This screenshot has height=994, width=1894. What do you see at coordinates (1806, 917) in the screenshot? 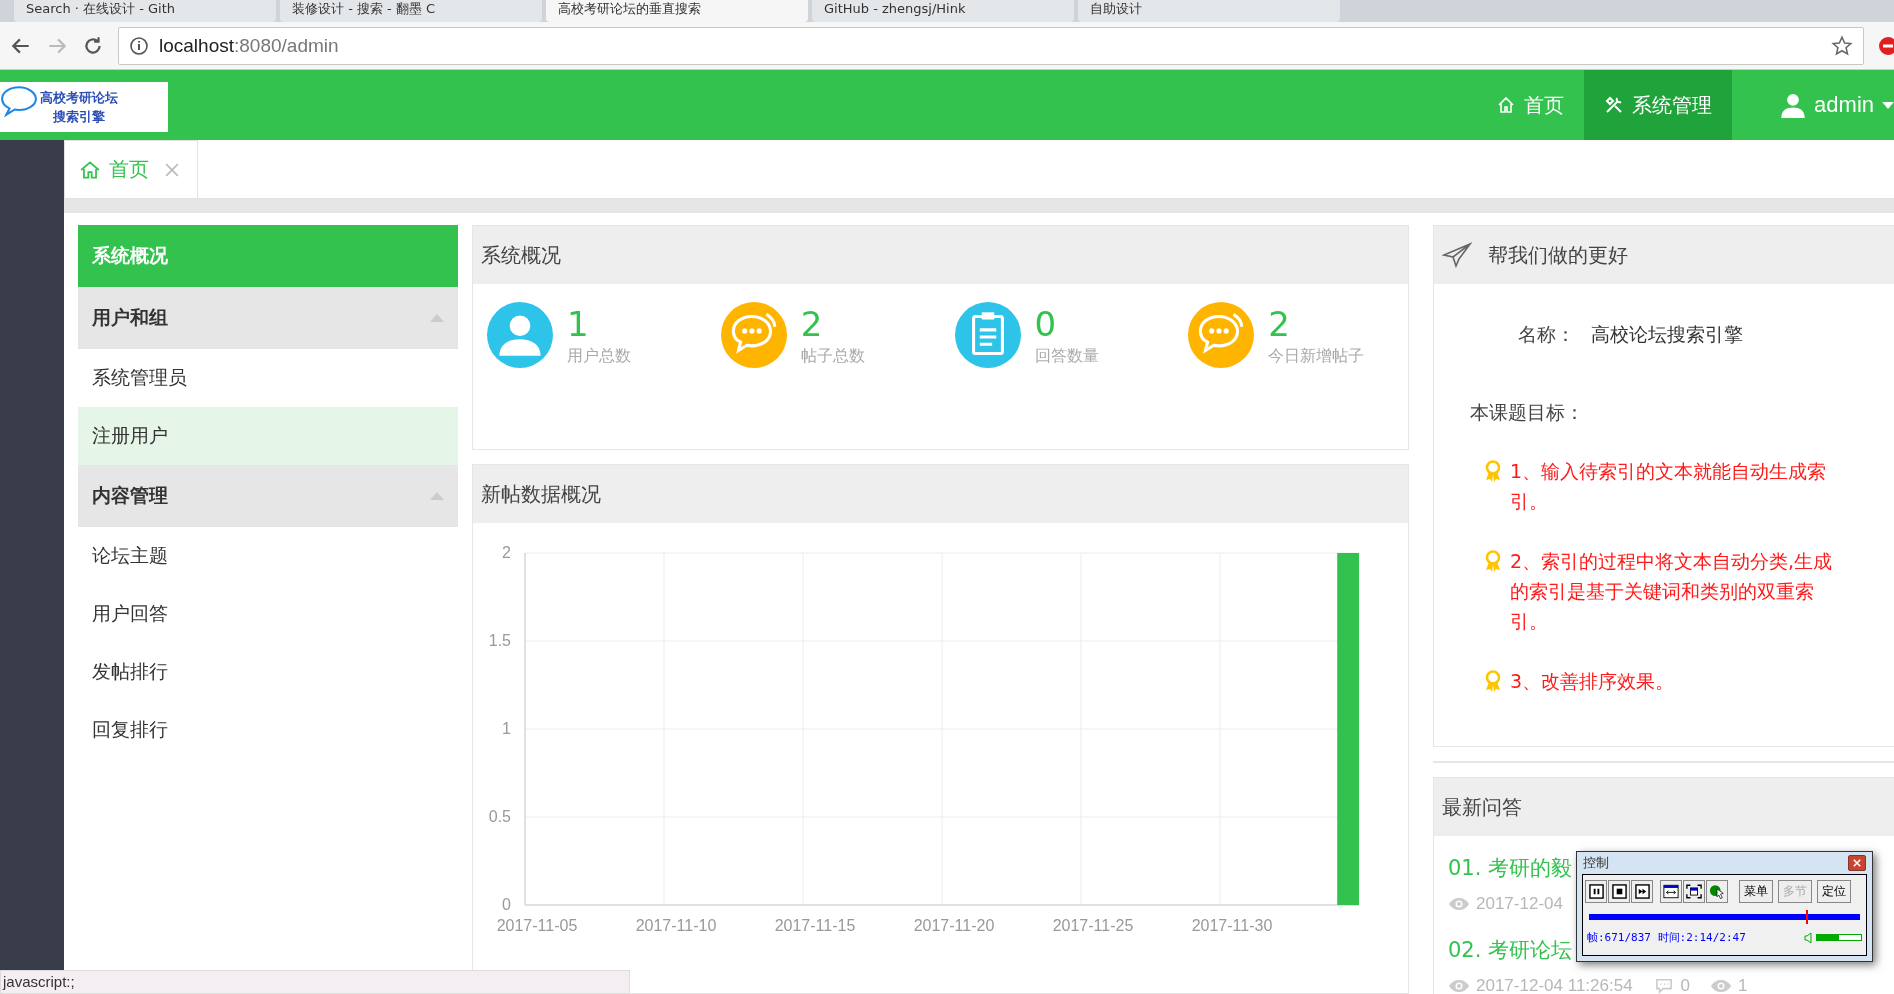
I see `progress-thumb` at bounding box center [1806, 917].